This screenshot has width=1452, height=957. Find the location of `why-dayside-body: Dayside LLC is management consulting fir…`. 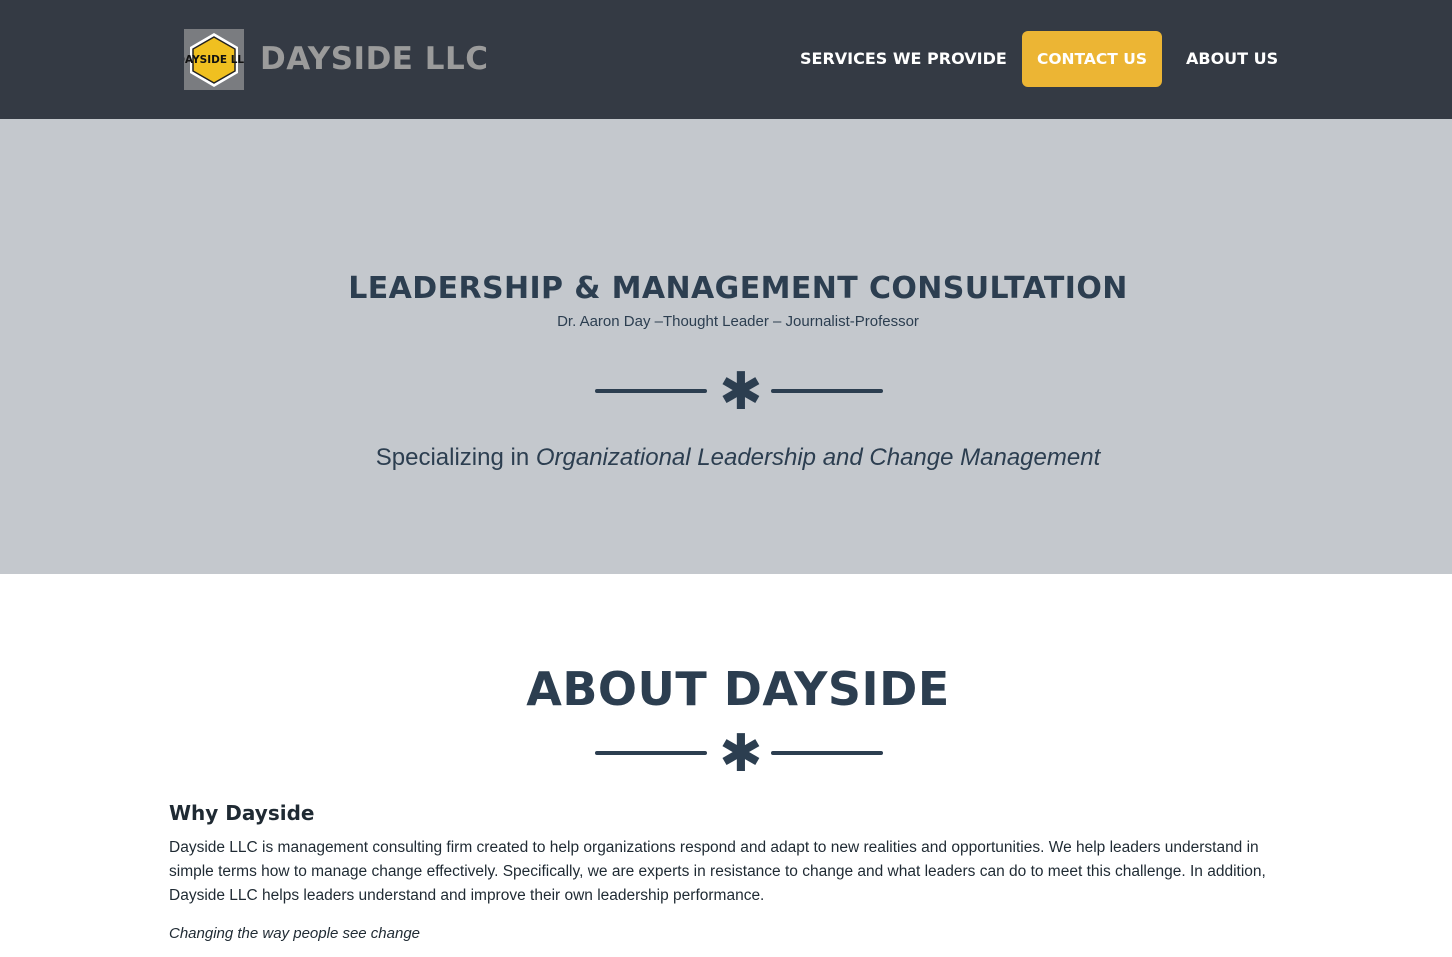

why-dayside-body: Dayside LLC is management consulting fir… is located at coordinates (717, 871).